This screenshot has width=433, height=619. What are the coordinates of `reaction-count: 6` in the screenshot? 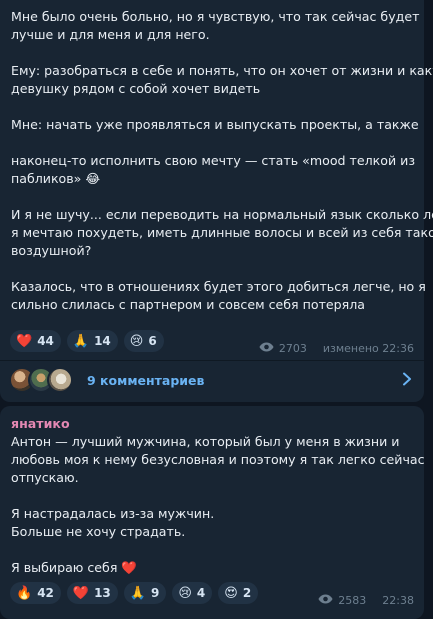 It's located at (152, 341).